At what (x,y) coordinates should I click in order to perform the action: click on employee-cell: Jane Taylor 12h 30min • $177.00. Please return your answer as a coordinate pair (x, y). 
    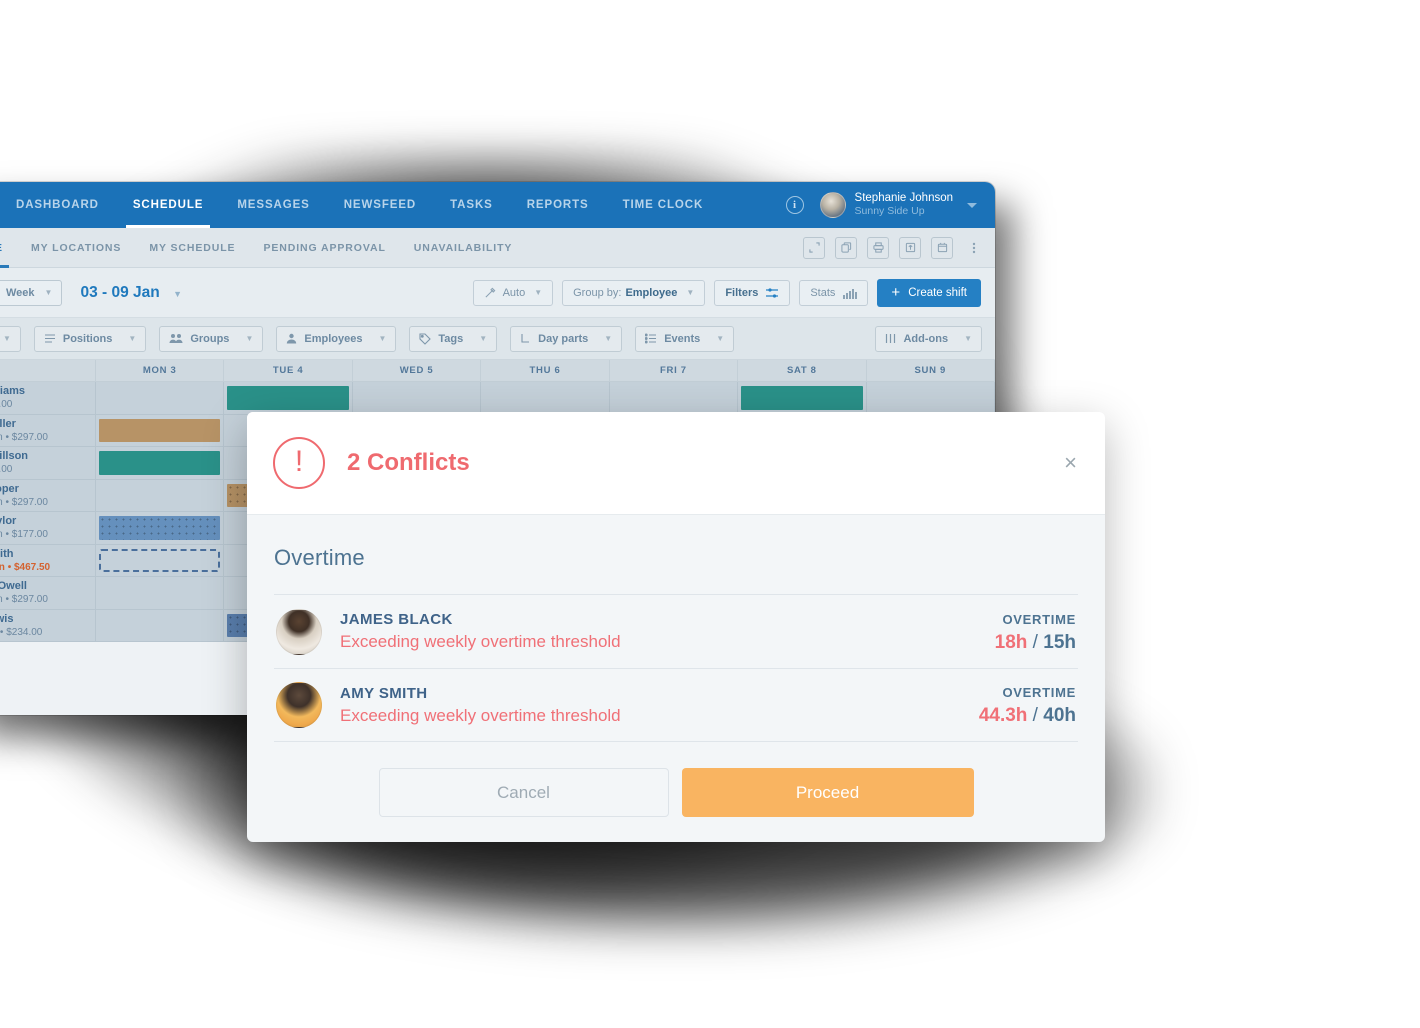
    Looking at the image, I should click on (48, 528).